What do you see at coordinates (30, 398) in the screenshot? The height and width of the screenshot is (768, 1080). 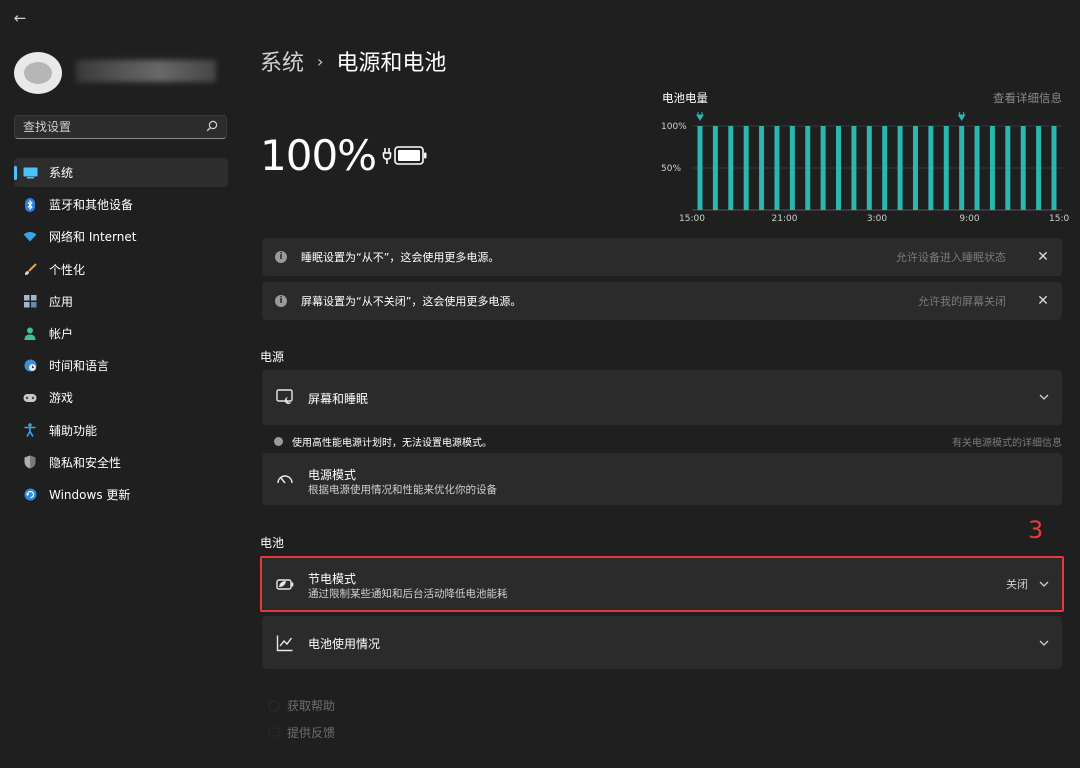 I see `gamepad-icon` at bounding box center [30, 398].